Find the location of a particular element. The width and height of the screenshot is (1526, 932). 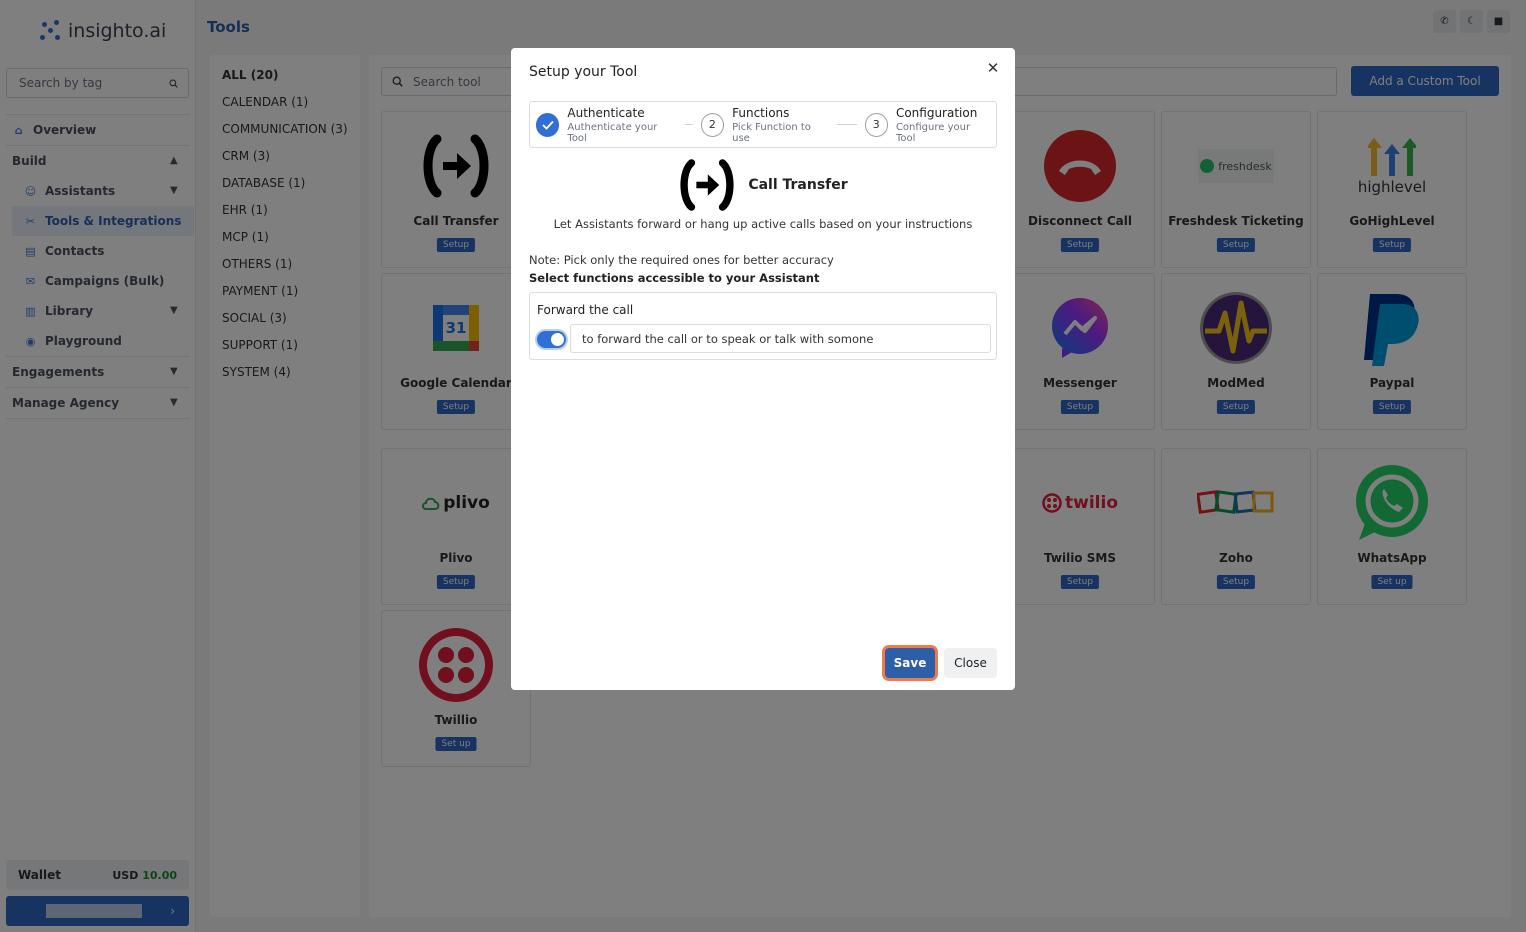

modal-title: Setup your Tool is located at coordinates (583, 72).